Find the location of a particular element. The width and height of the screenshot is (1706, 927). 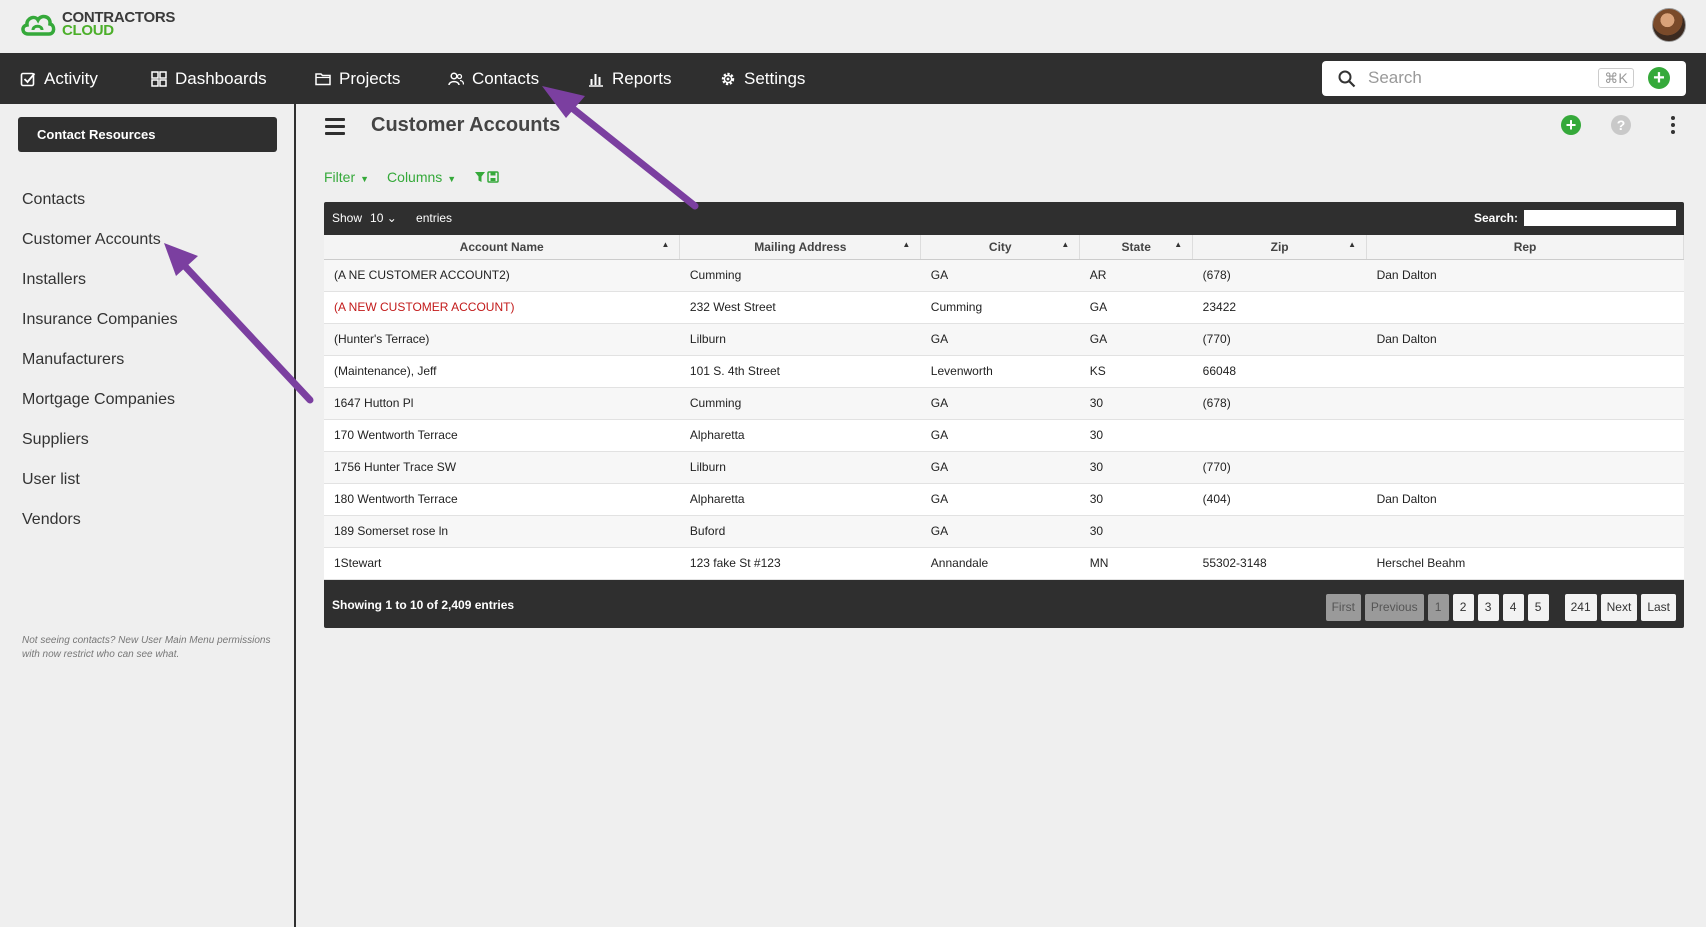

cell-account-name: (Hunter's Terrace) is located at coordinates (502, 339).